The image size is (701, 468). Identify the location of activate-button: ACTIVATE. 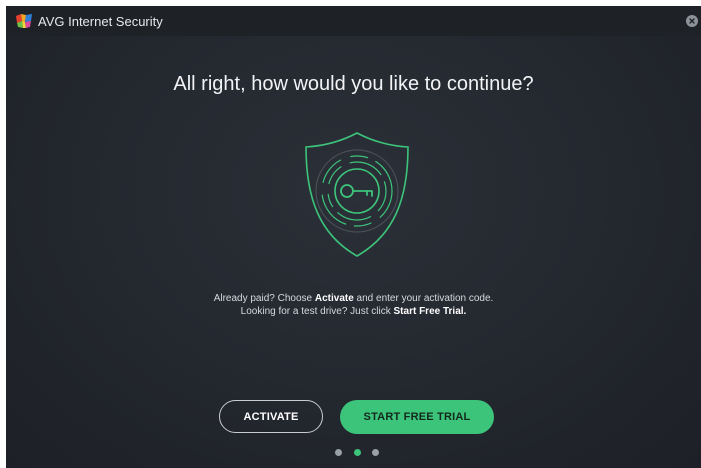
(271, 416).